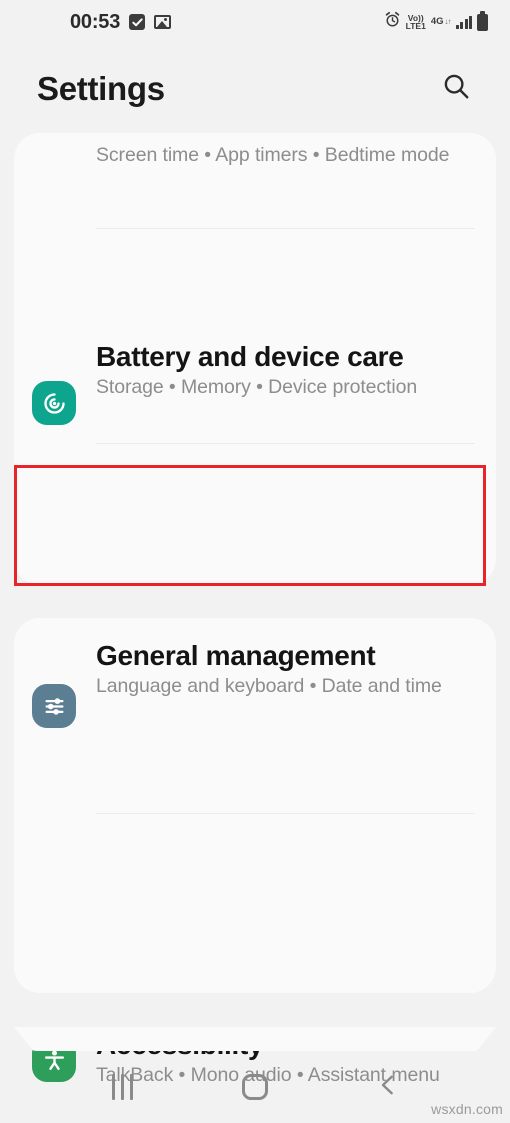 This screenshot has height=1123, width=510. What do you see at coordinates (273, 155) in the screenshot?
I see `settings-item-subtitle: Screen time • App timers • Bedtime mode` at bounding box center [273, 155].